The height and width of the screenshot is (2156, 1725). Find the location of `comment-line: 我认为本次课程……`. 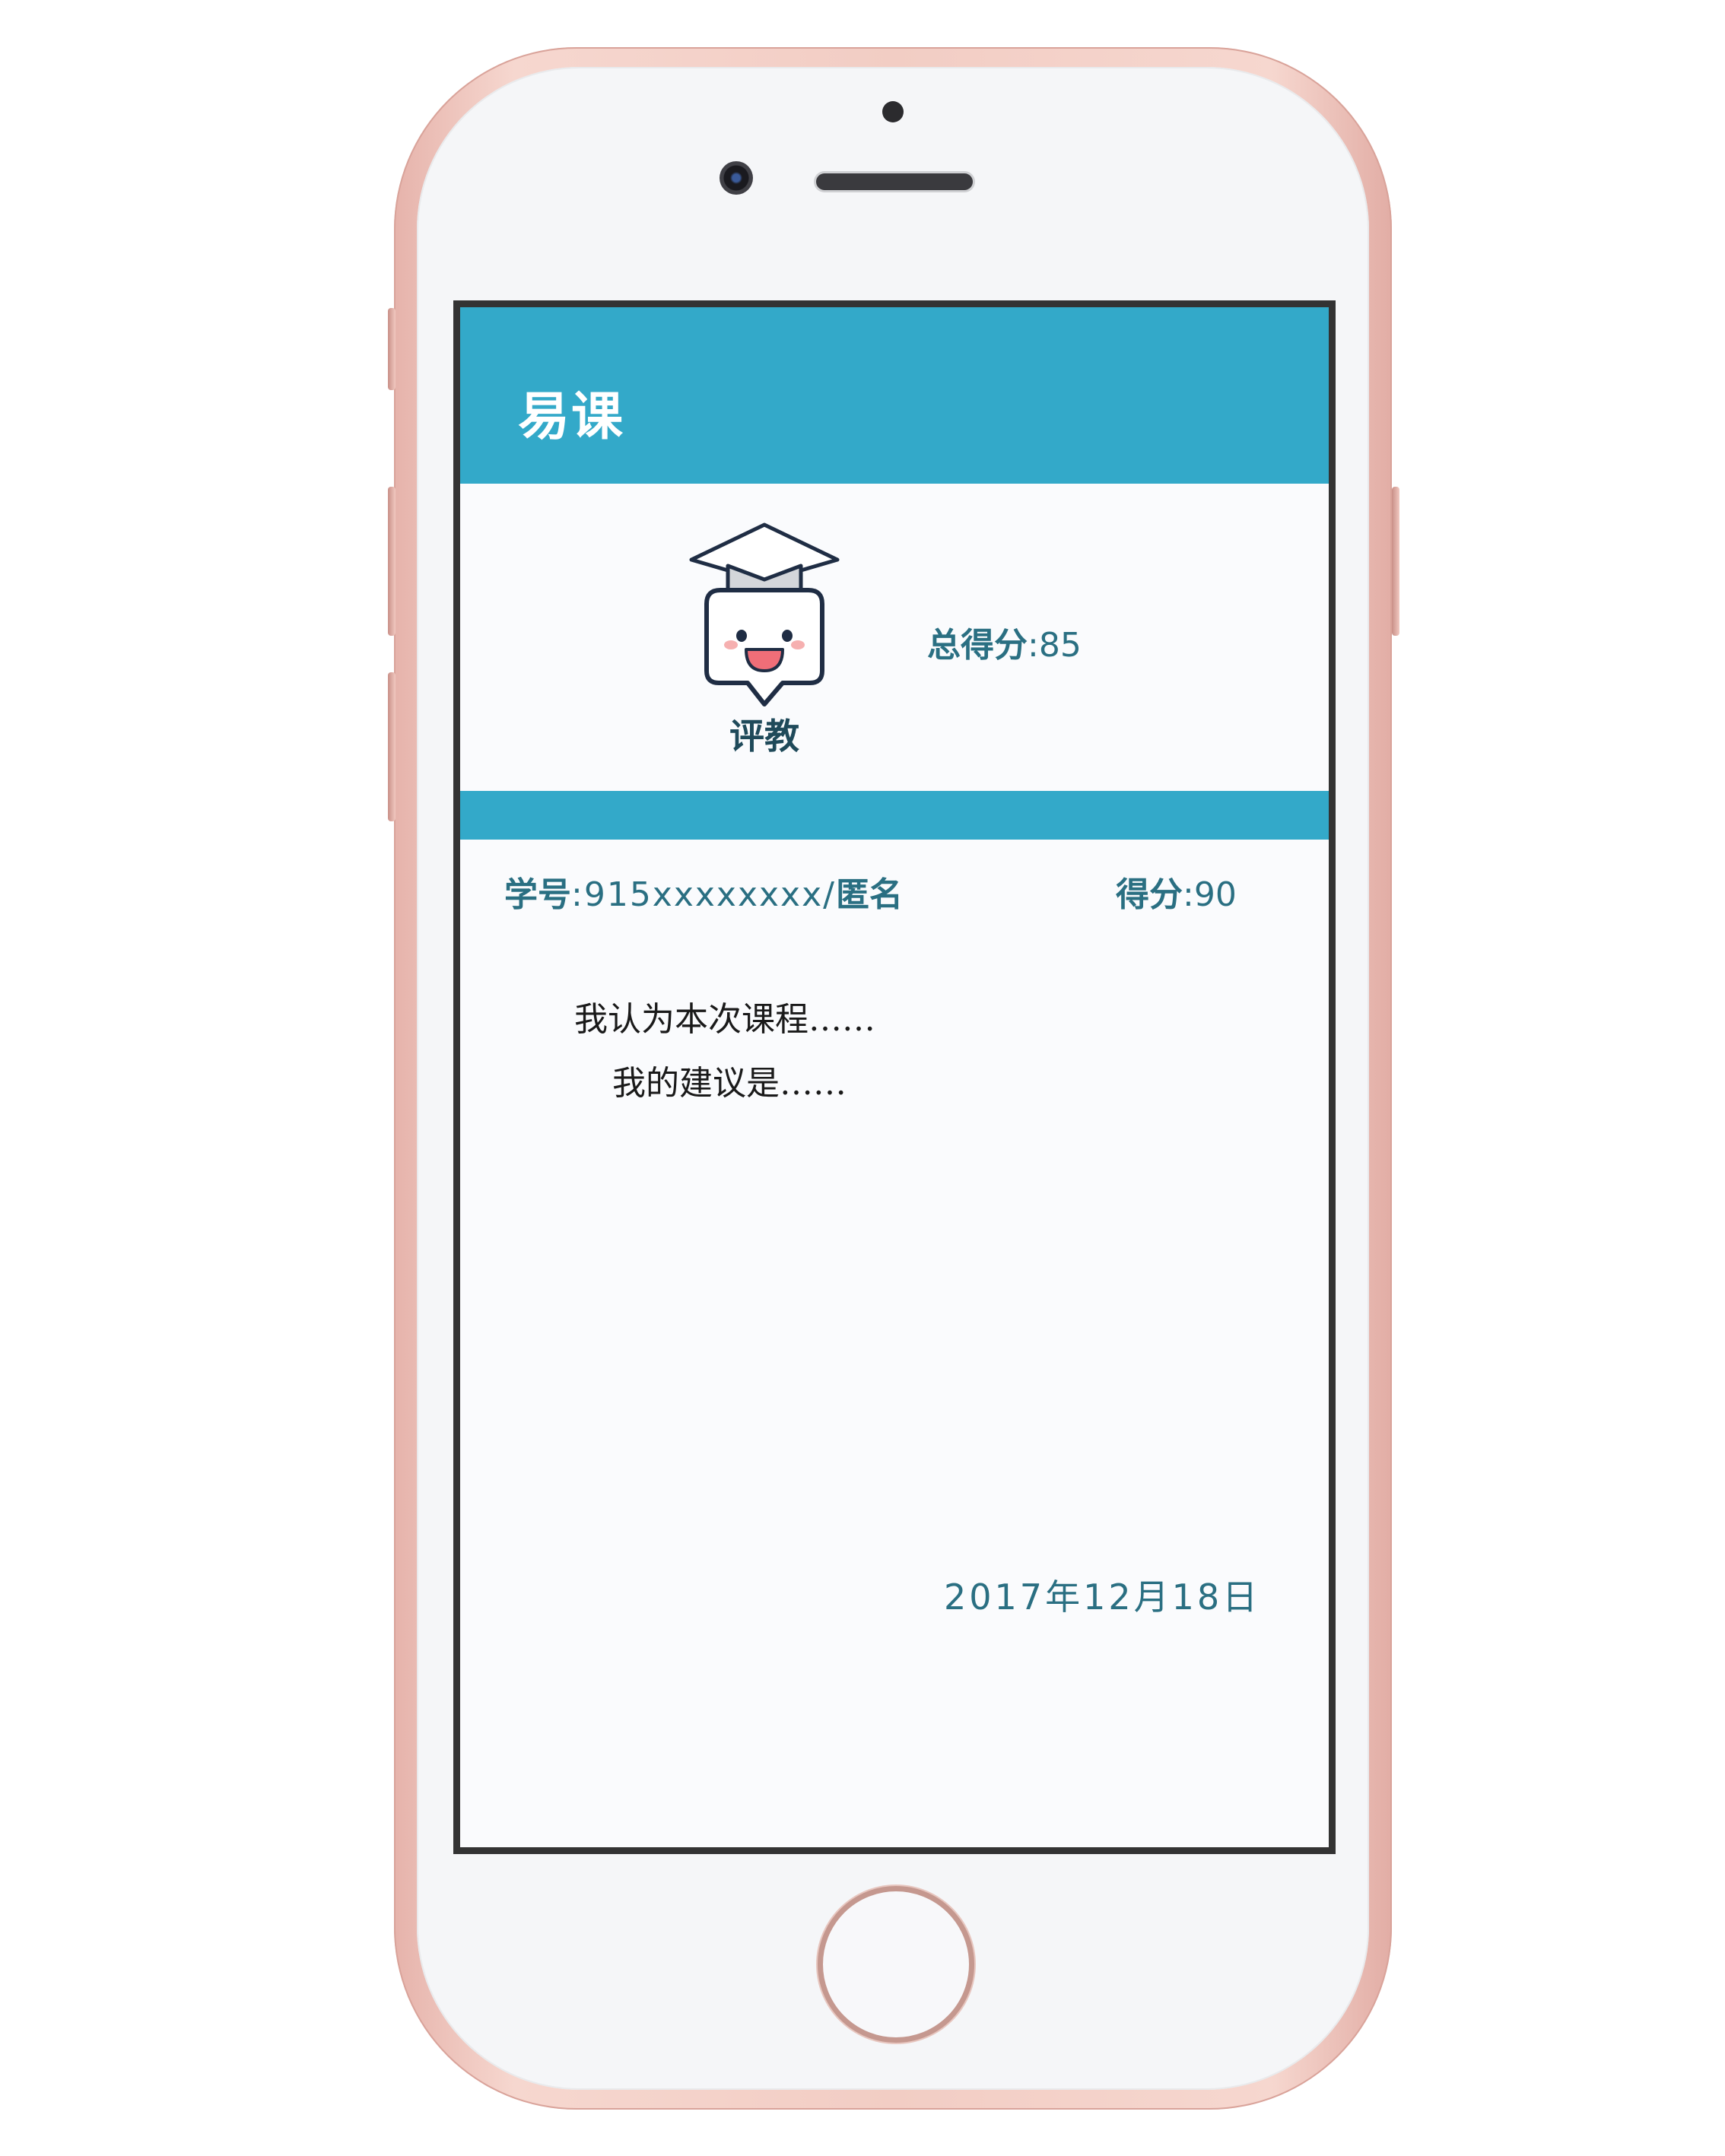

comment-line: 我认为本次课程…… is located at coordinates (724, 1019).